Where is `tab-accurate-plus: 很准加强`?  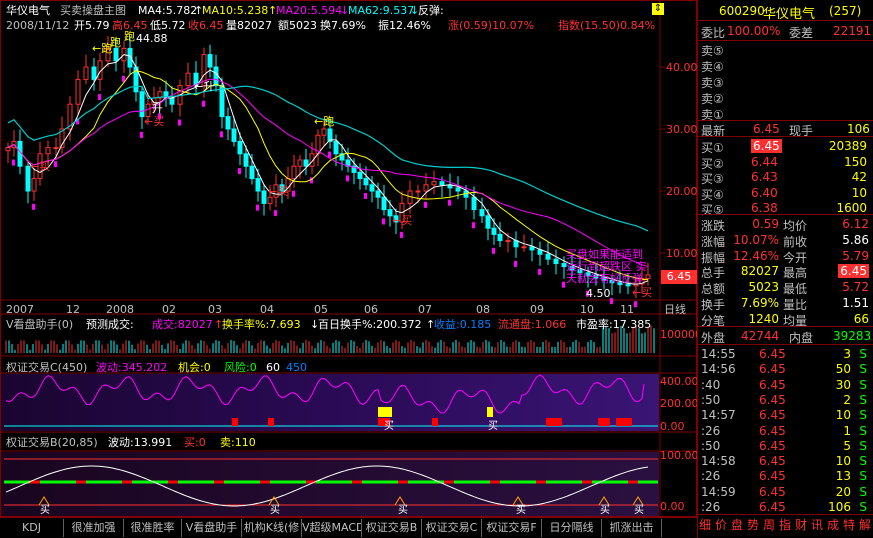
tab-accurate-plus: 很准加强 is located at coordinates (94, 528).